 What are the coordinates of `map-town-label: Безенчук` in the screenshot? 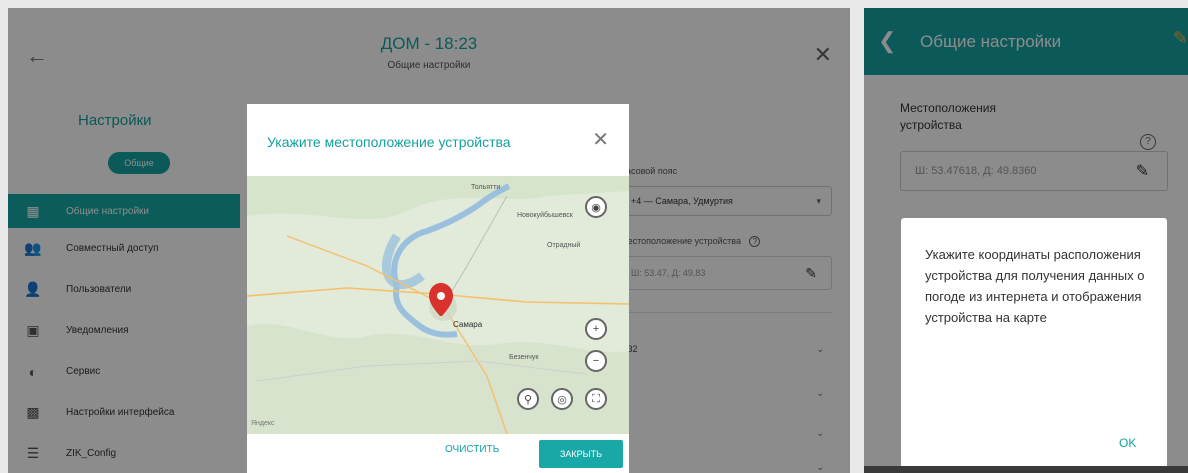 It's located at (524, 357).